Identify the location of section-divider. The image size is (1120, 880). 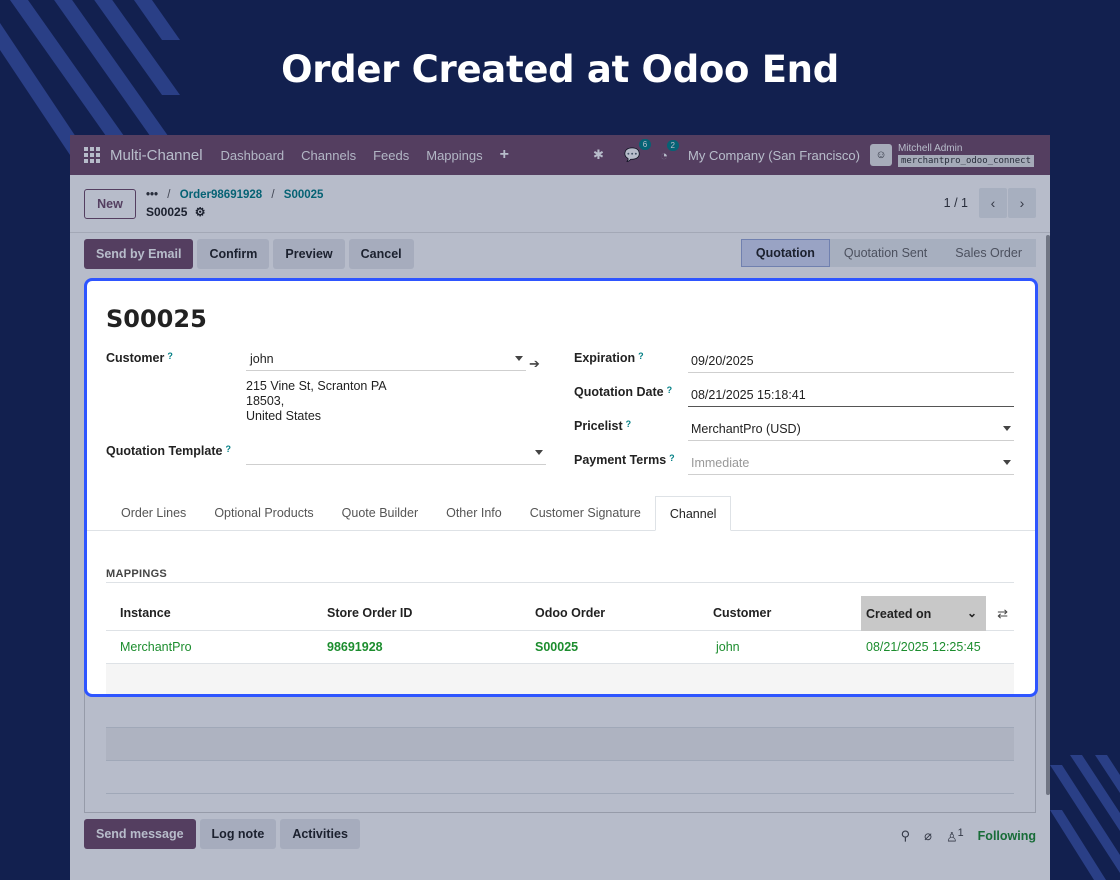
(560, 582).